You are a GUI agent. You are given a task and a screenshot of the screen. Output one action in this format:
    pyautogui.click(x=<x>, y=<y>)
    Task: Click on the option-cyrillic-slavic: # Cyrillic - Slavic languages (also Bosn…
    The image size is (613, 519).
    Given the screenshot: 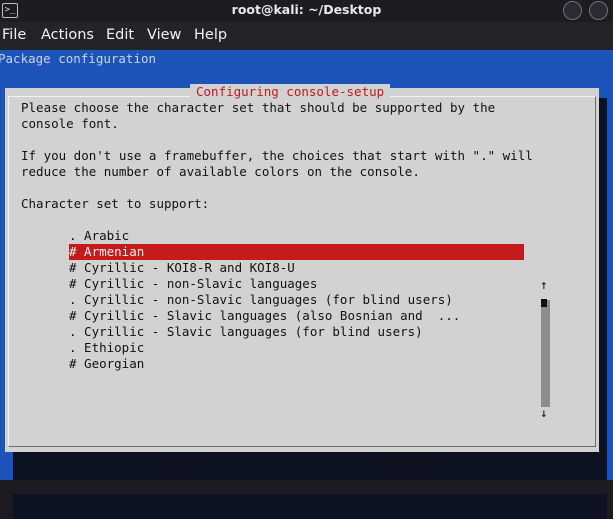 What is the action you would take?
    pyautogui.click(x=296, y=316)
    